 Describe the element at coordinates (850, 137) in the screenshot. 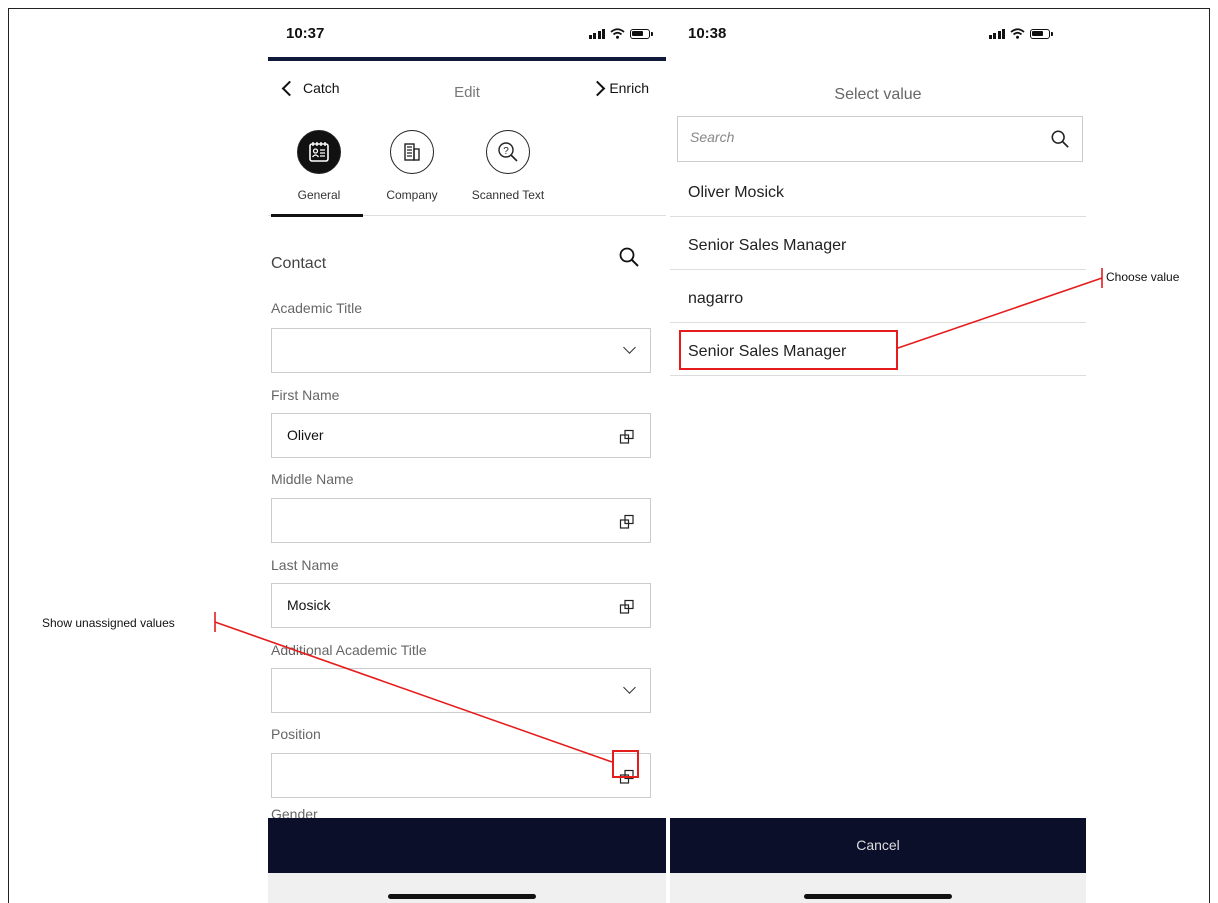

I see `search-input` at that location.